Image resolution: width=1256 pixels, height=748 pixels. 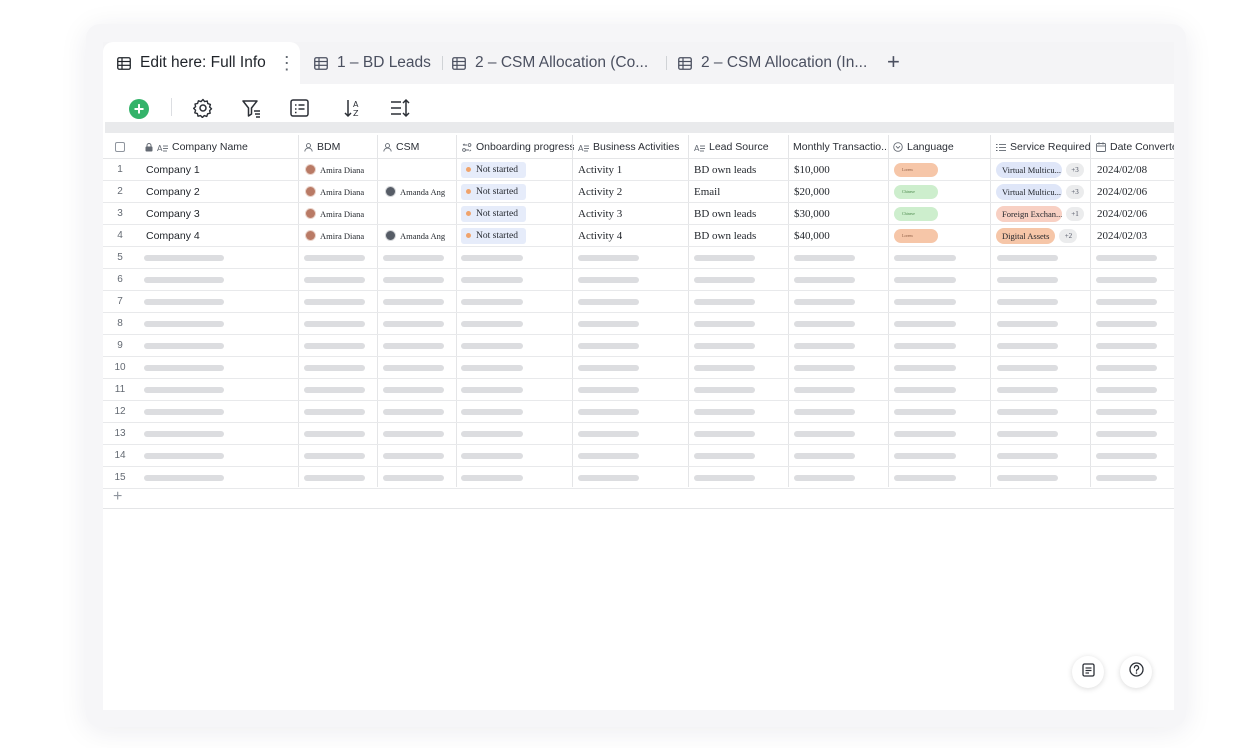 What do you see at coordinates (423, 191) in the screenshot?
I see `user-name: Amanda Ang` at bounding box center [423, 191].